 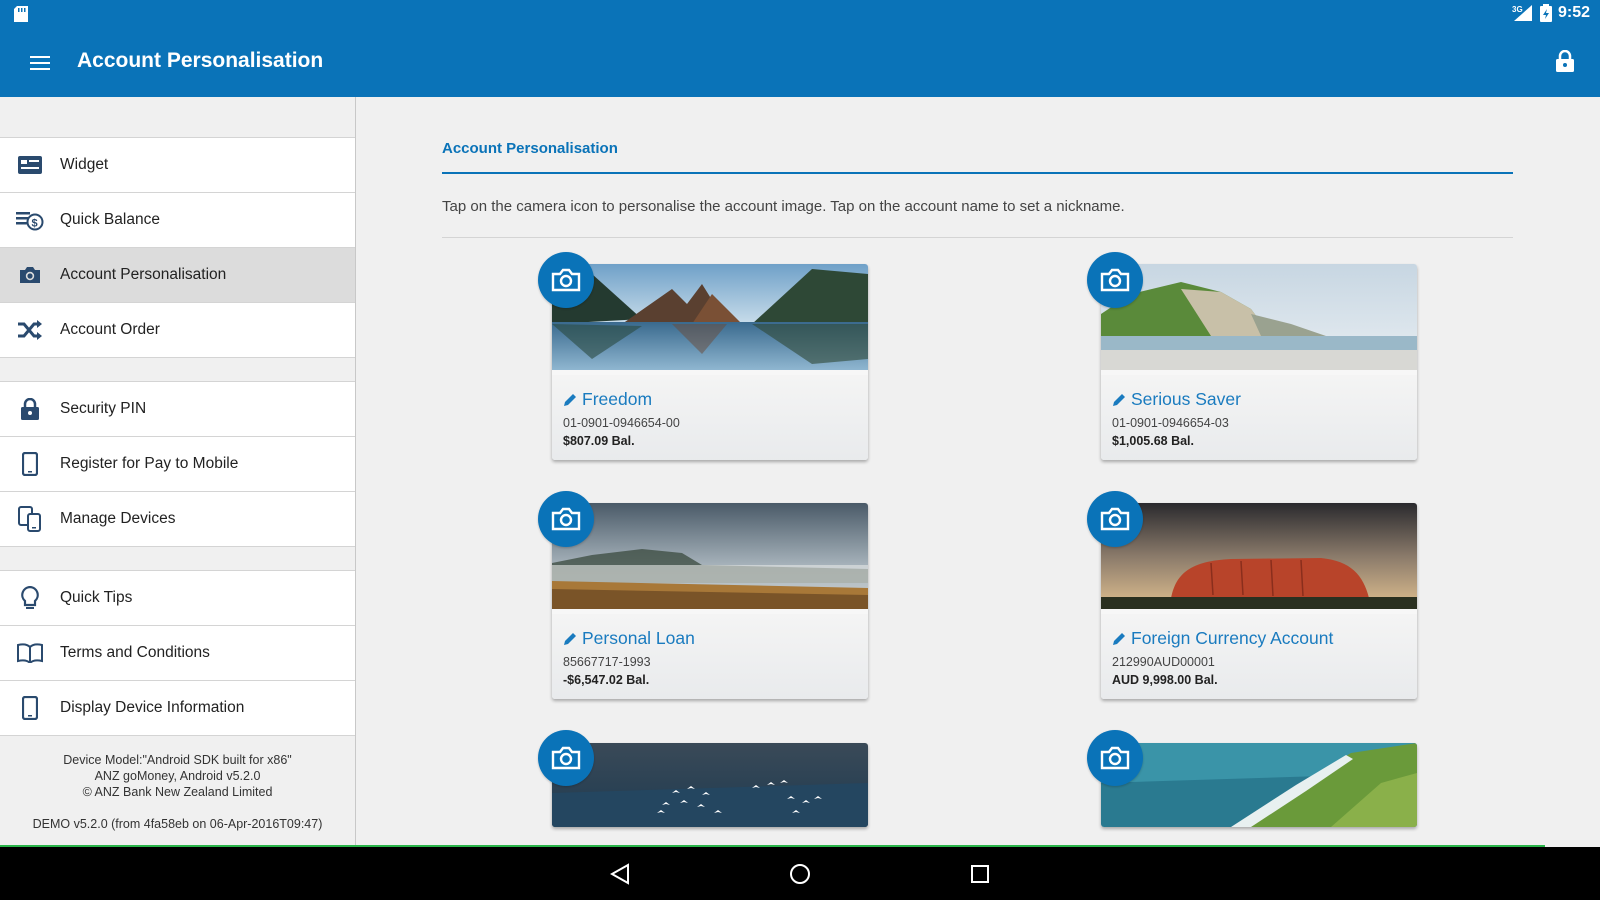 What do you see at coordinates (29, 519) in the screenshot?
I see `devices-icon` at bounding box center [29, 519].